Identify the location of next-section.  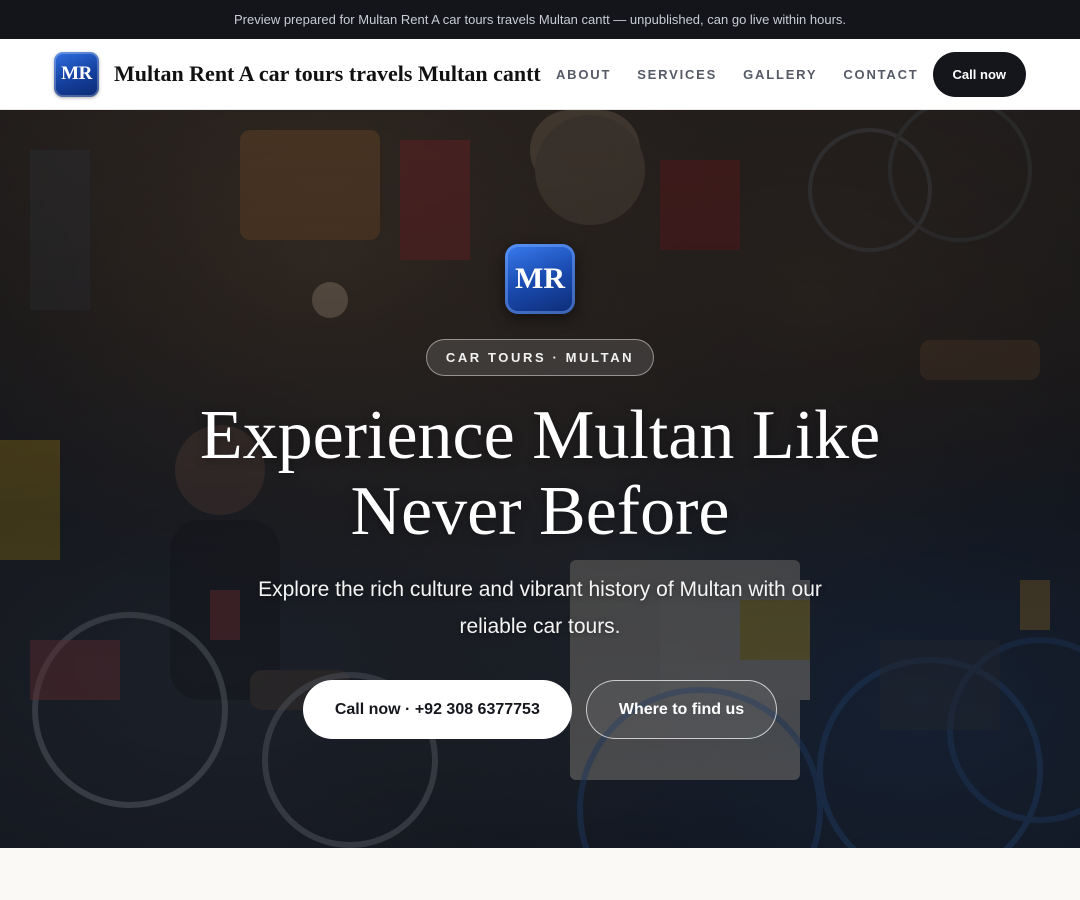
(540, 874).